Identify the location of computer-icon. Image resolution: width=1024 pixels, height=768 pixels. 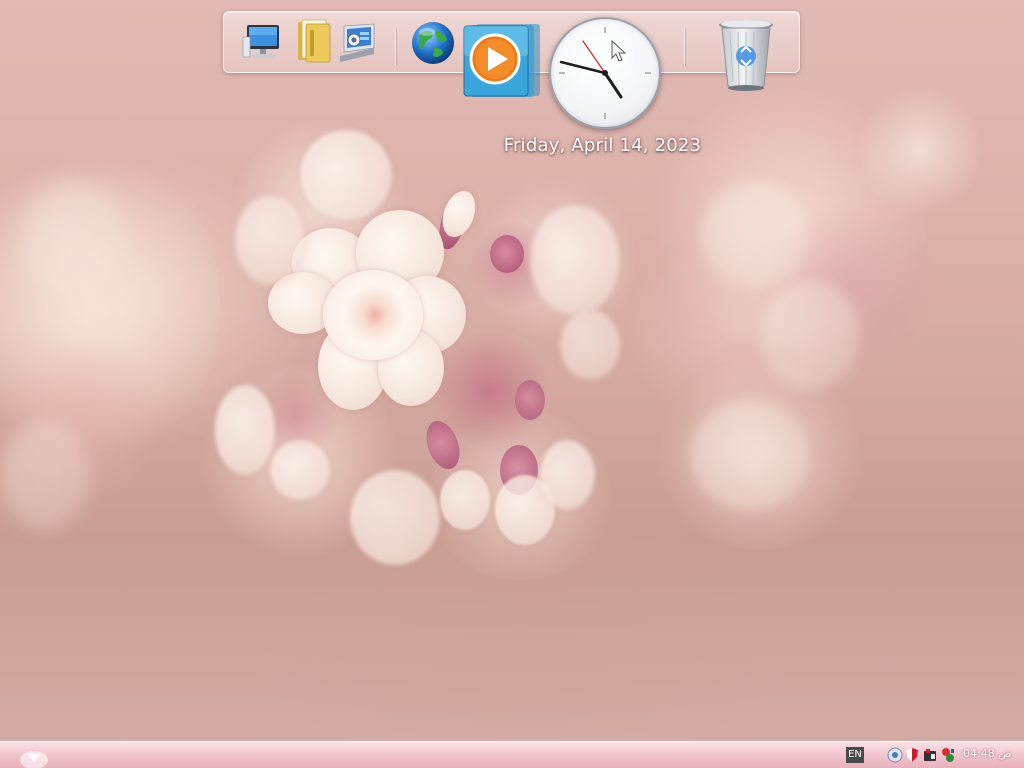
(263, 42).